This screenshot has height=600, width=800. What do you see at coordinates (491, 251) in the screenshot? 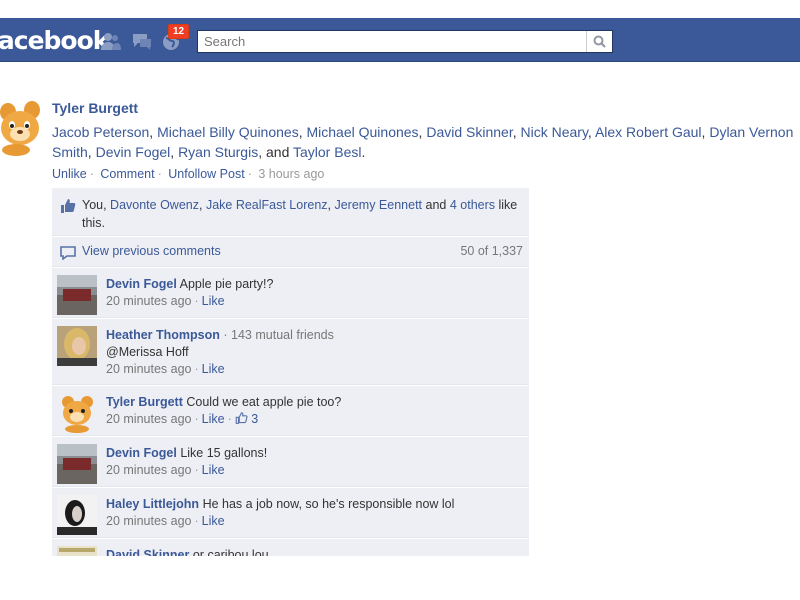
I see `comment-count: 50 of 1,337` at bounding box center [491, 251].